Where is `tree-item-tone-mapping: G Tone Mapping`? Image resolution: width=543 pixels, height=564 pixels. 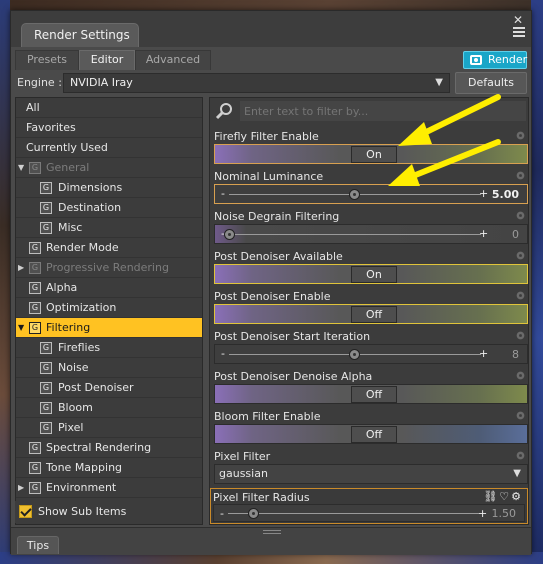 tree-item-tone-mapping: G Tone Mapping is located at coordinates (109, 468).